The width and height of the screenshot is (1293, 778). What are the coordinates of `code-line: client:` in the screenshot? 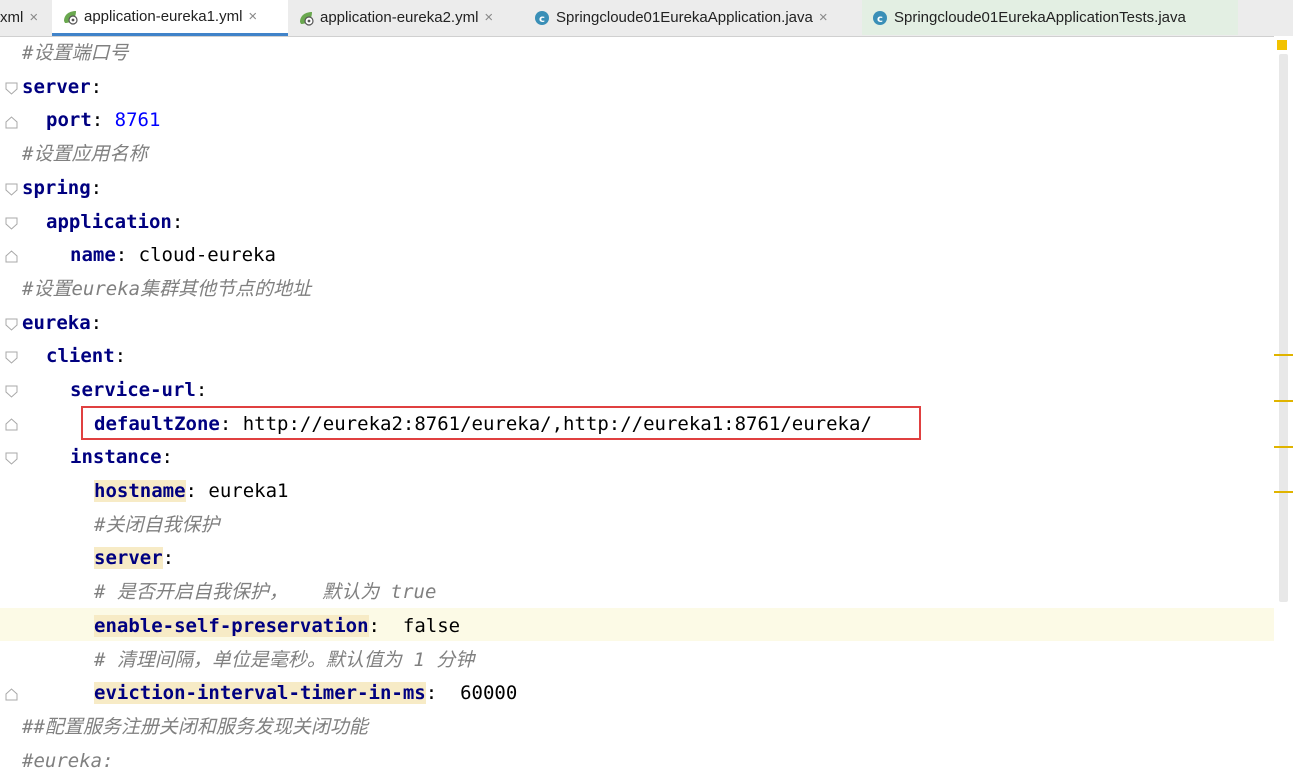 It's located at (86, 356).